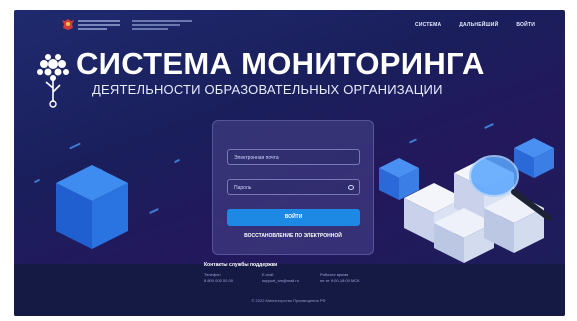  I want to click on ministry-logo, so click(162, 25).